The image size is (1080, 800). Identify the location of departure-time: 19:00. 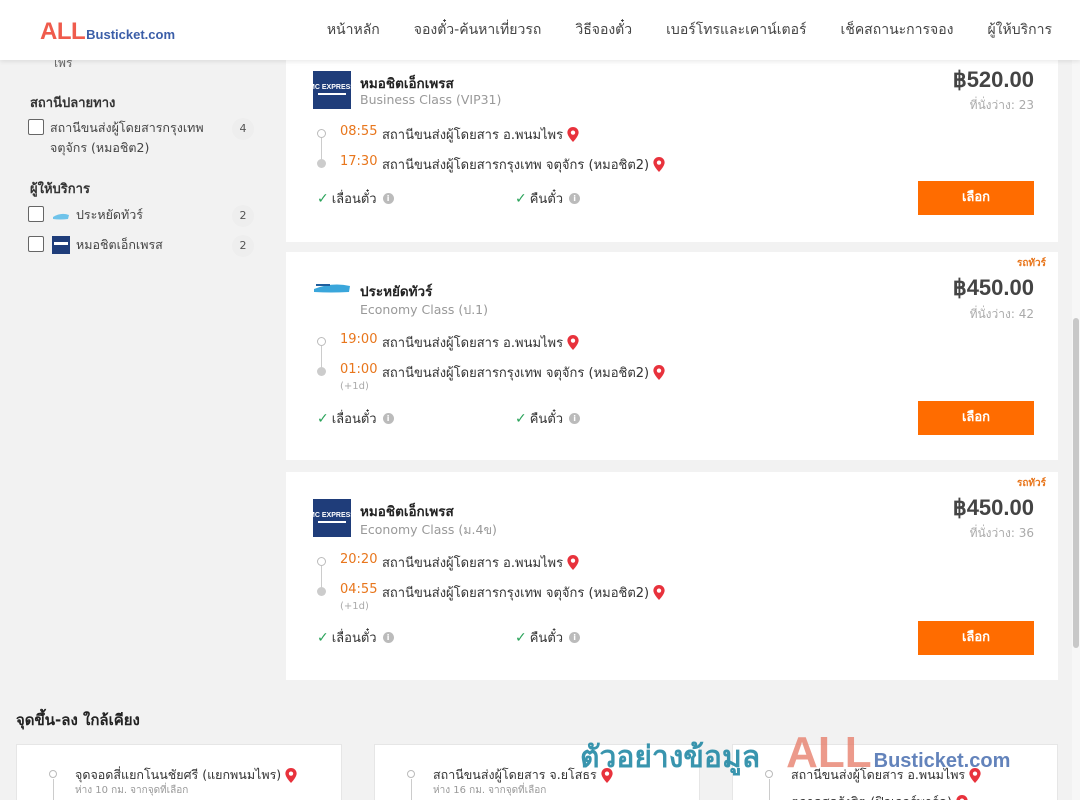
(359, 339).